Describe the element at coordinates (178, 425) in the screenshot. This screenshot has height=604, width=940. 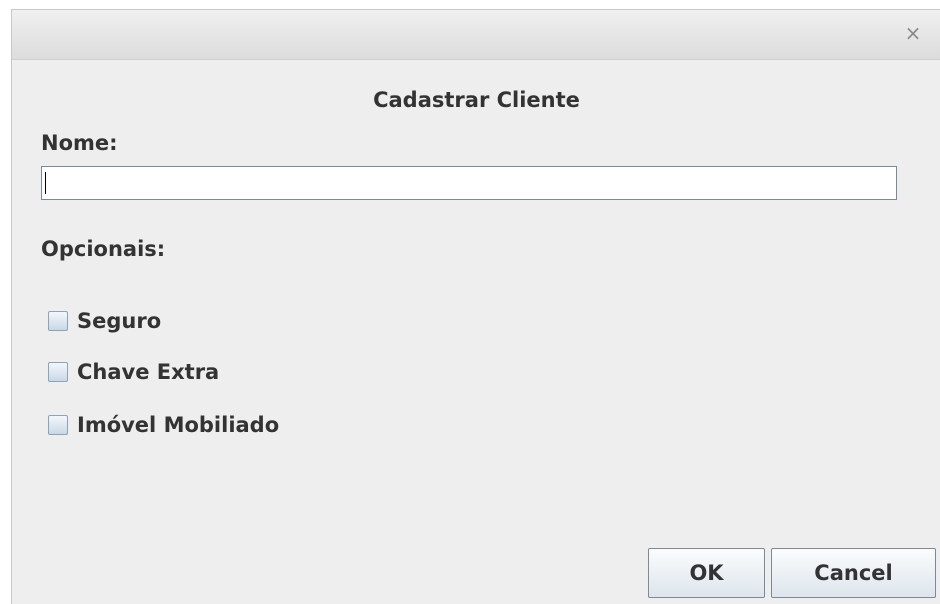
I see `checkbox-label: Imóvel Mobiliado` at that location.